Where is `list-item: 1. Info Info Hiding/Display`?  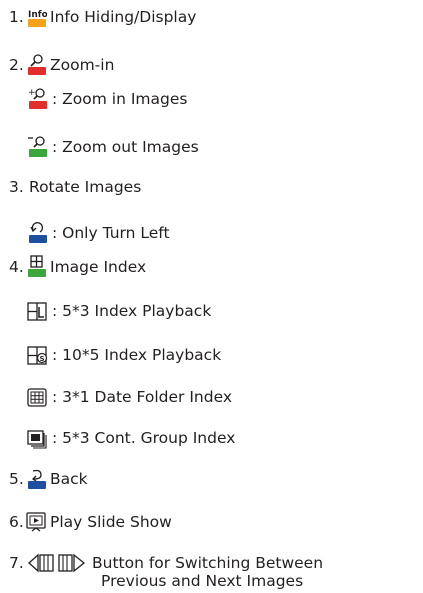 list-item: 1. Info Info Hiding/Display is located at coordinates (102, 17).